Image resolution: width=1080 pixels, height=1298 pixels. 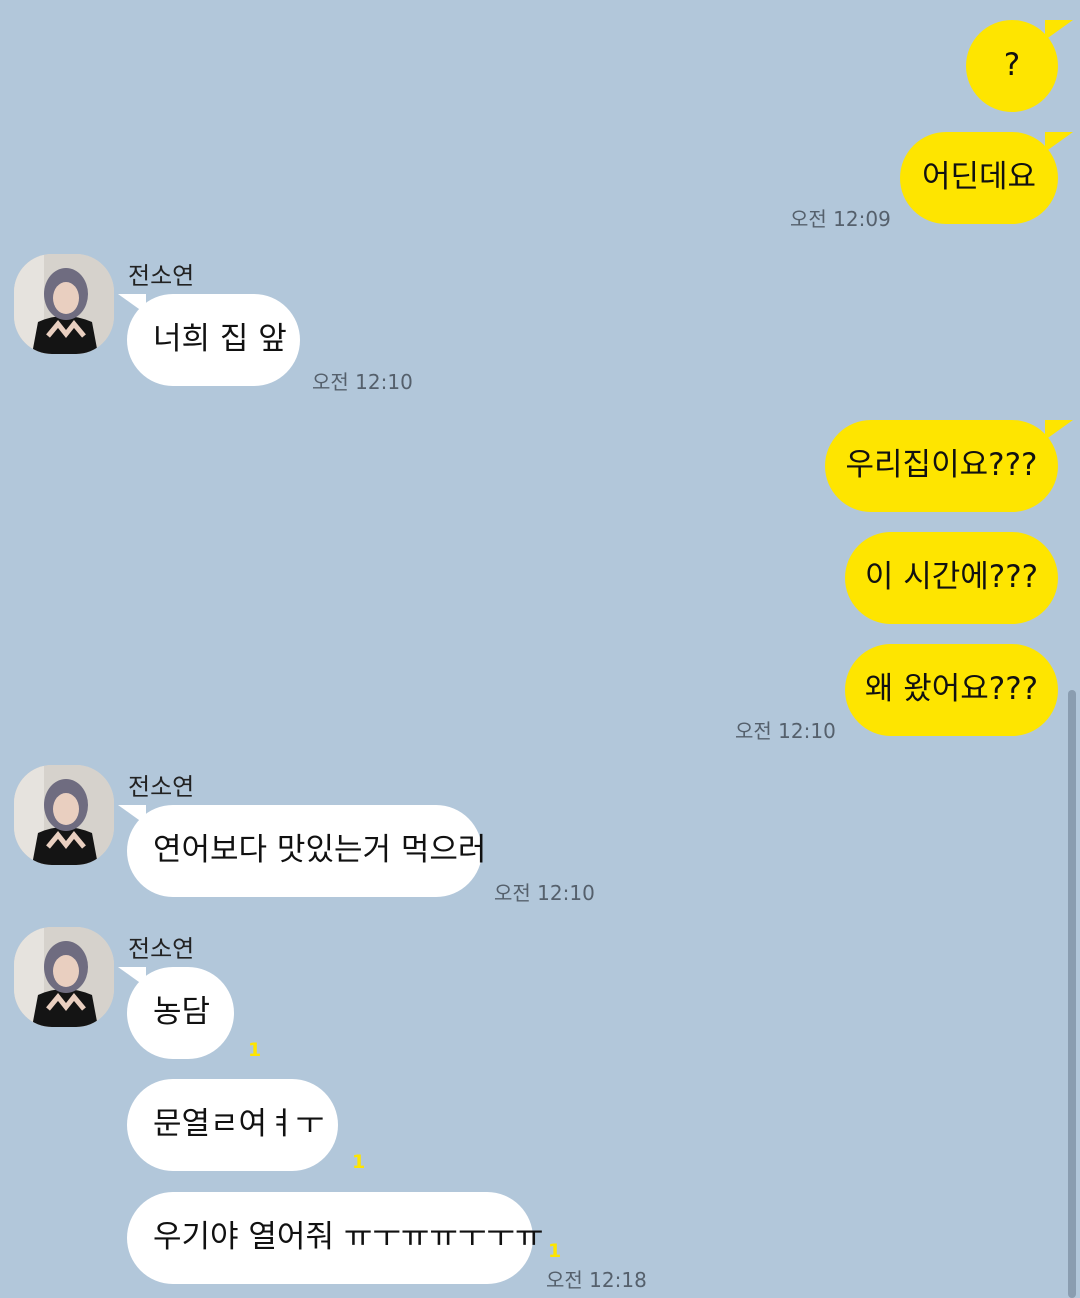 I want to click on contact-message-bubble: 문열ㄹ여ㅕㅜ, so click(x=232, y=1125).